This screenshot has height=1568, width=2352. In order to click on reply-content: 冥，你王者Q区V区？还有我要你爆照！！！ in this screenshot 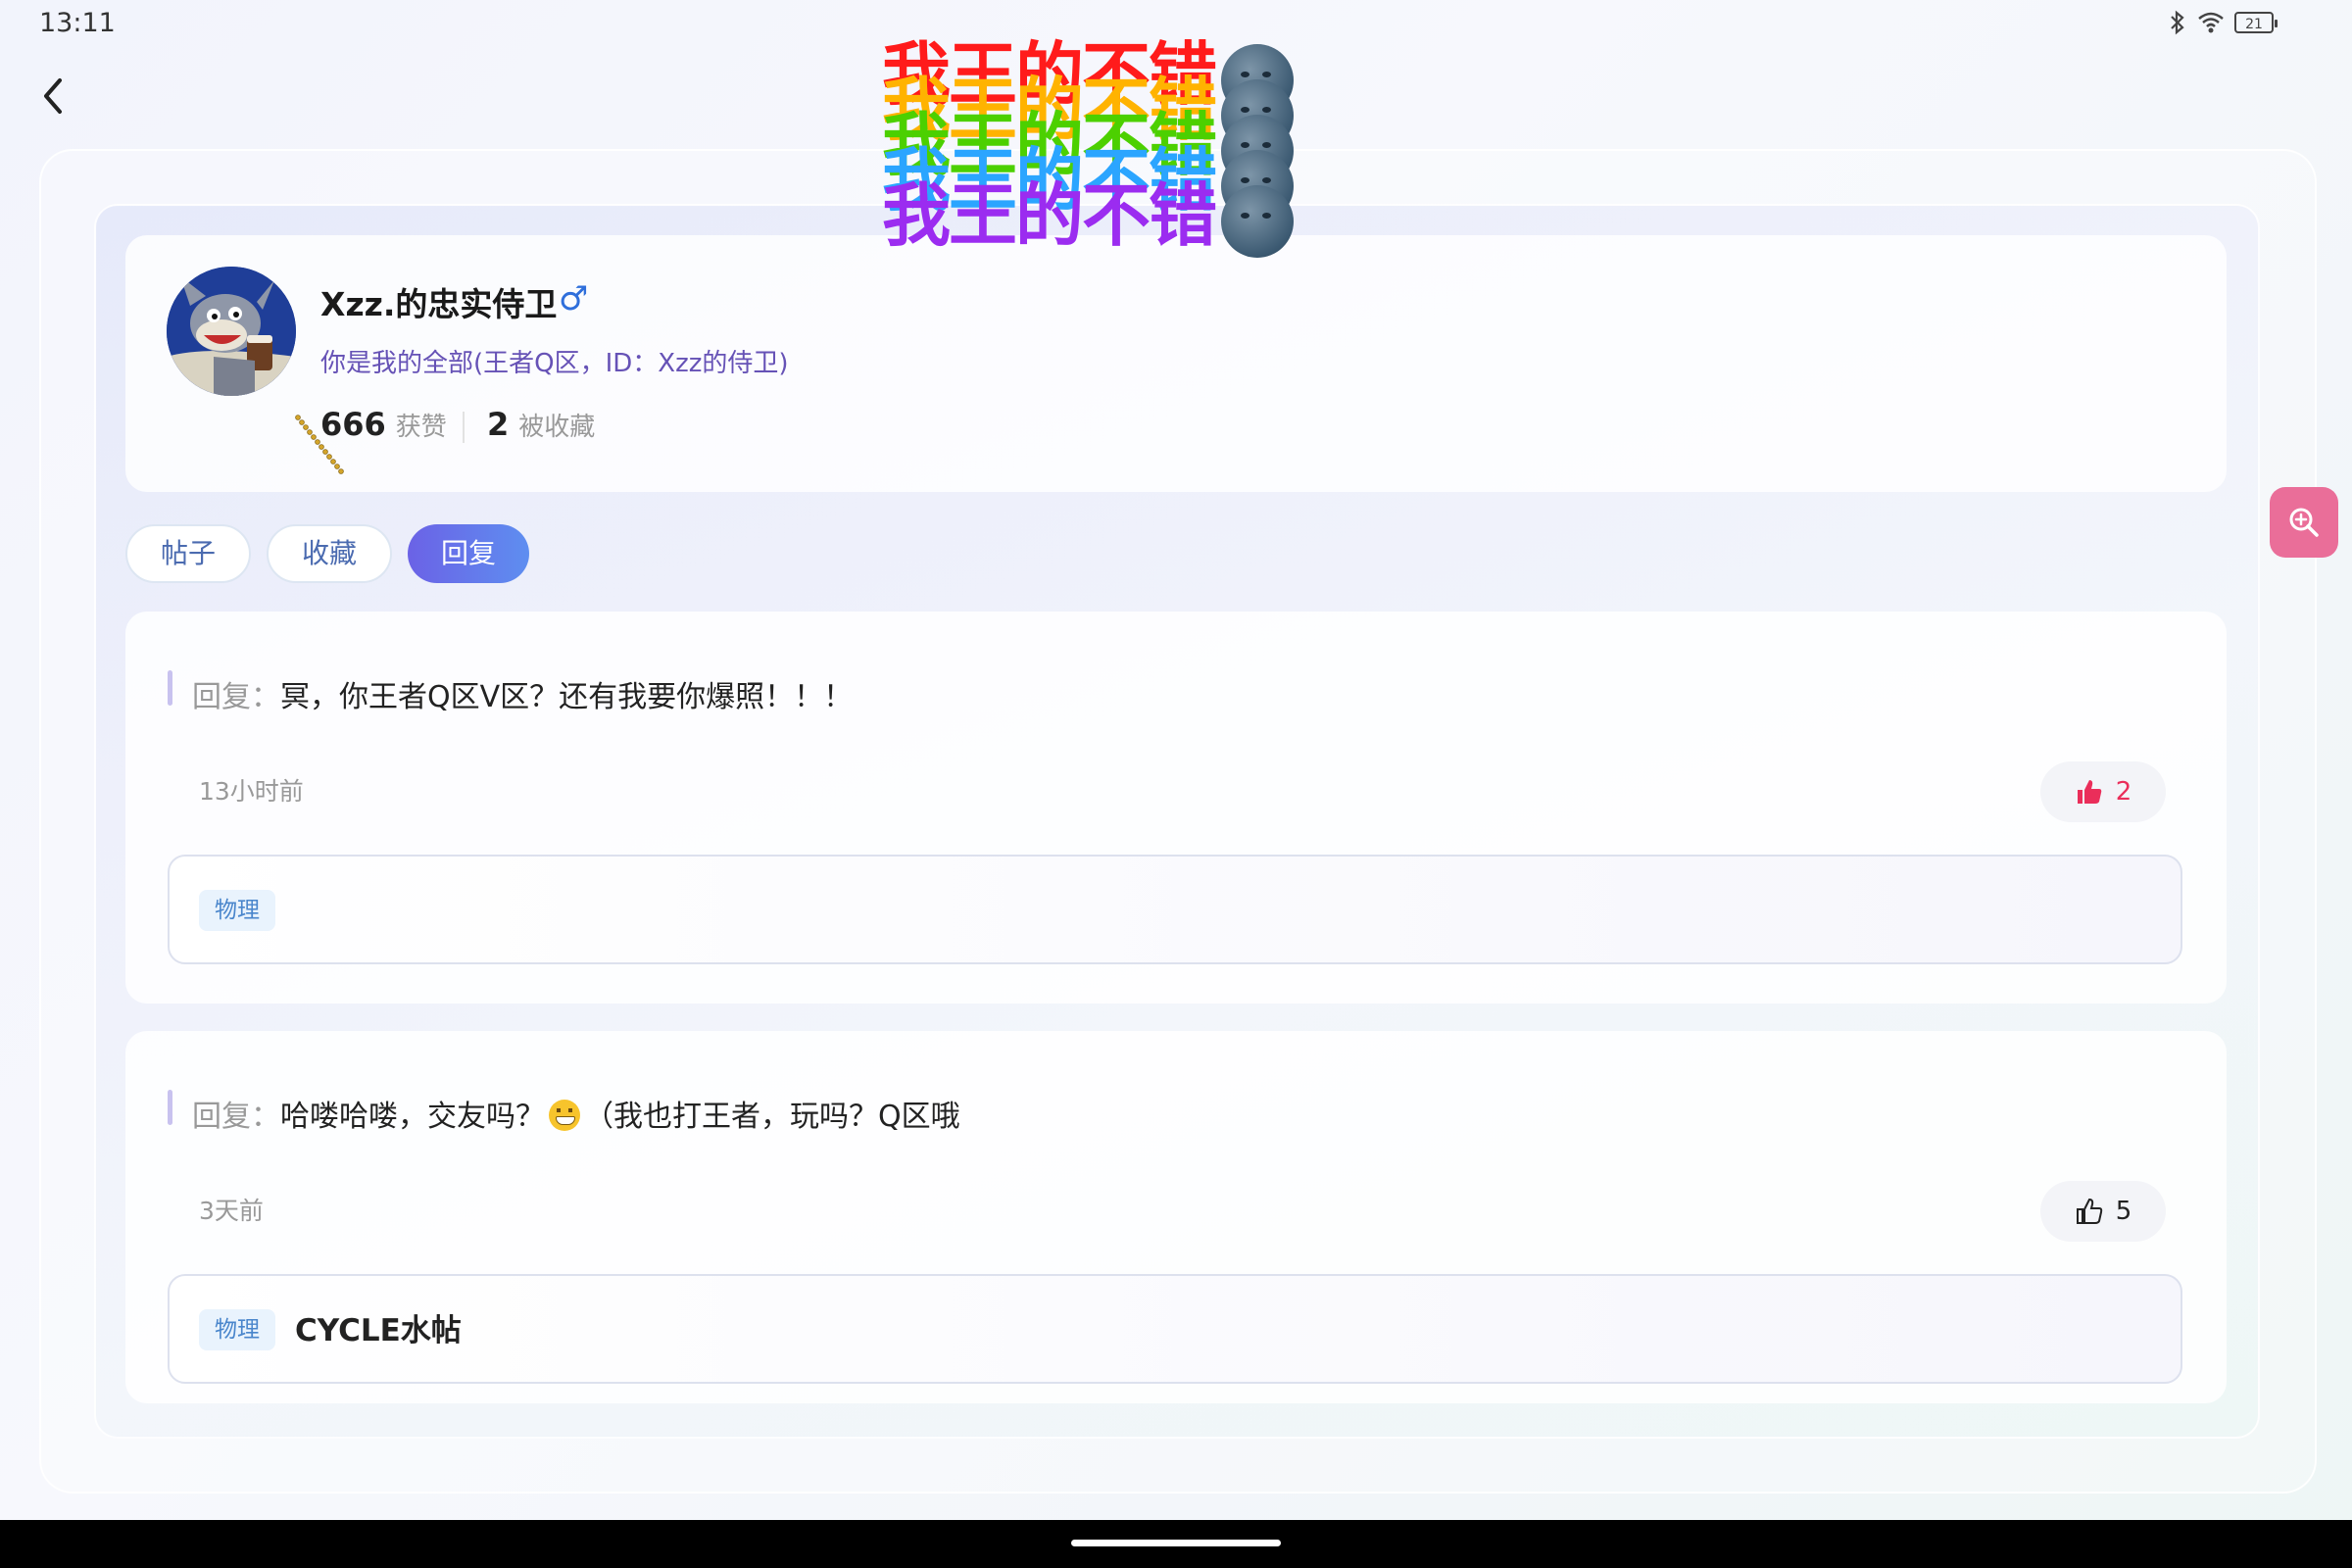, I will do `click(567, 697)`.